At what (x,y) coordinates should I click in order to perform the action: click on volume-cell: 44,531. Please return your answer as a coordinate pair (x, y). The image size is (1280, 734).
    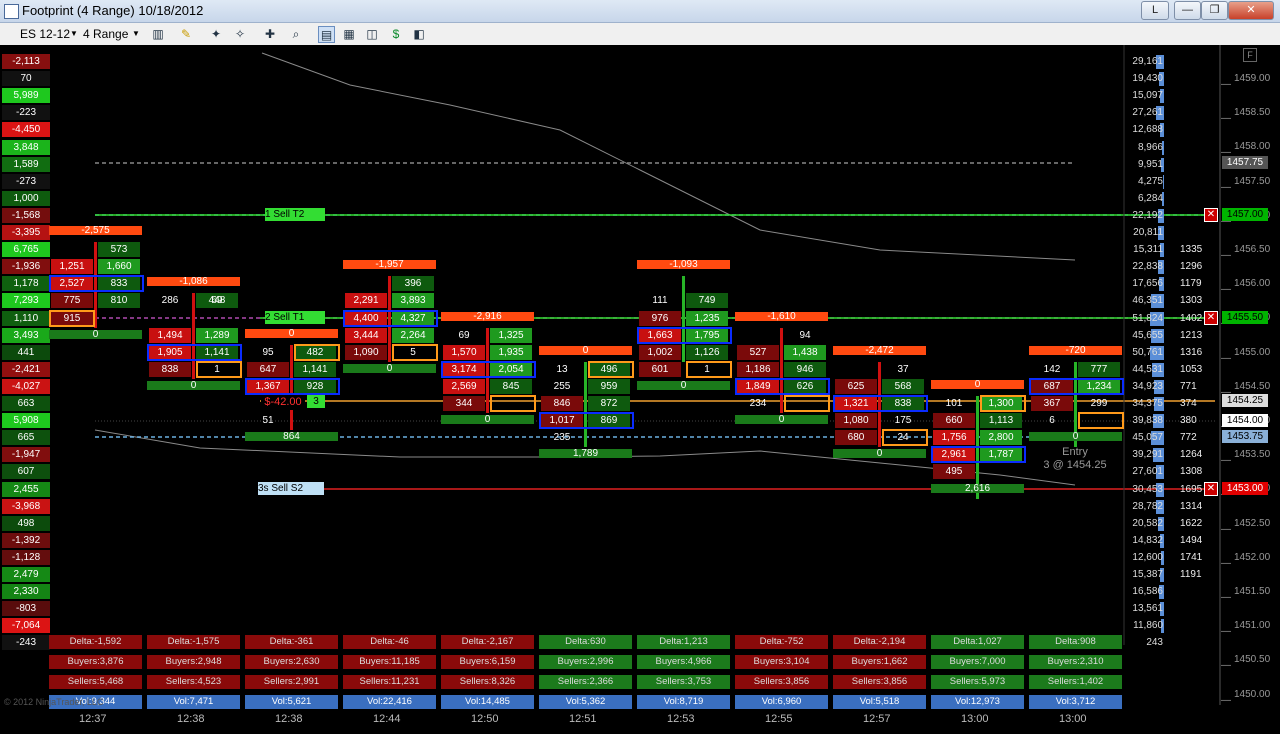
    Looking at the image, I should click on (1147, 369).